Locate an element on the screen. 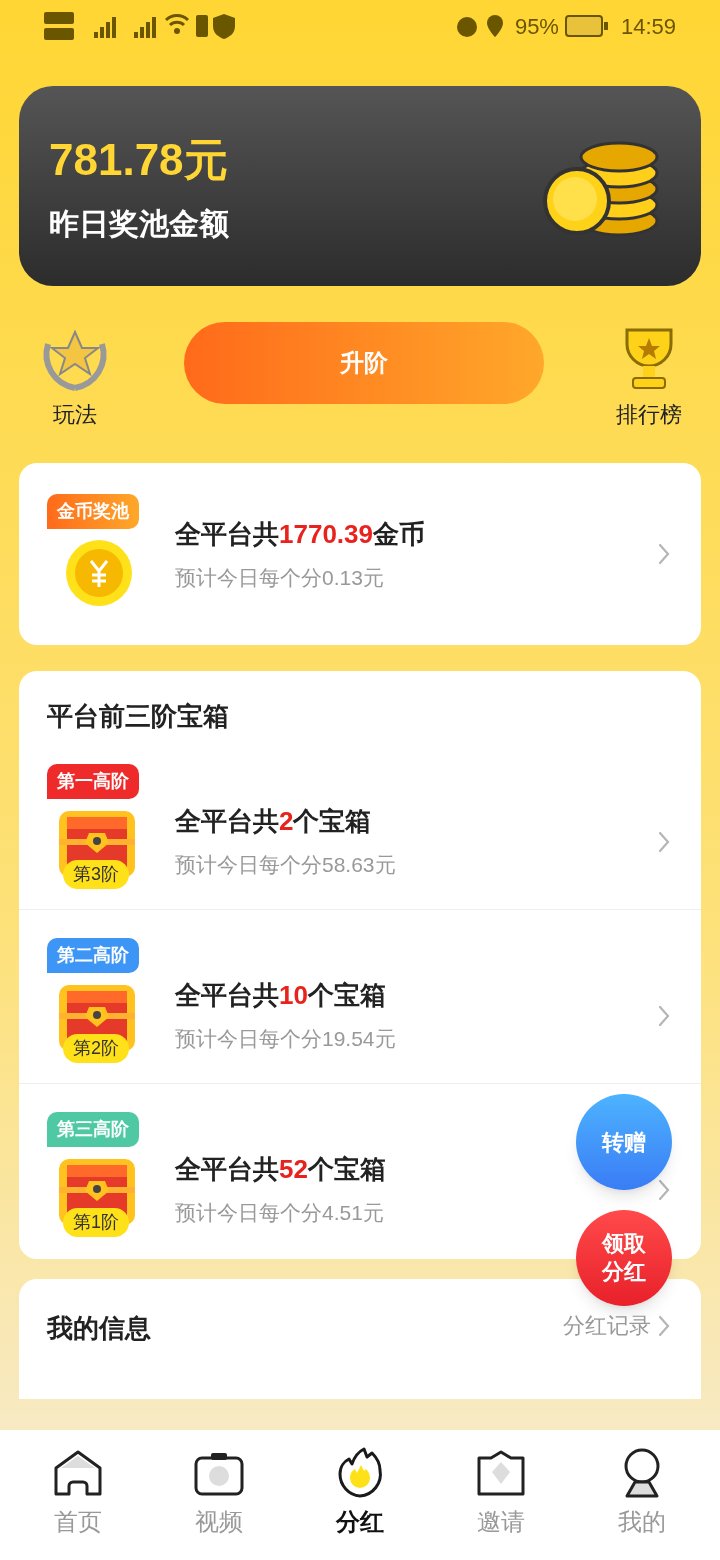  nav-tab: 邀请 is located at coordinates (500, 1493).